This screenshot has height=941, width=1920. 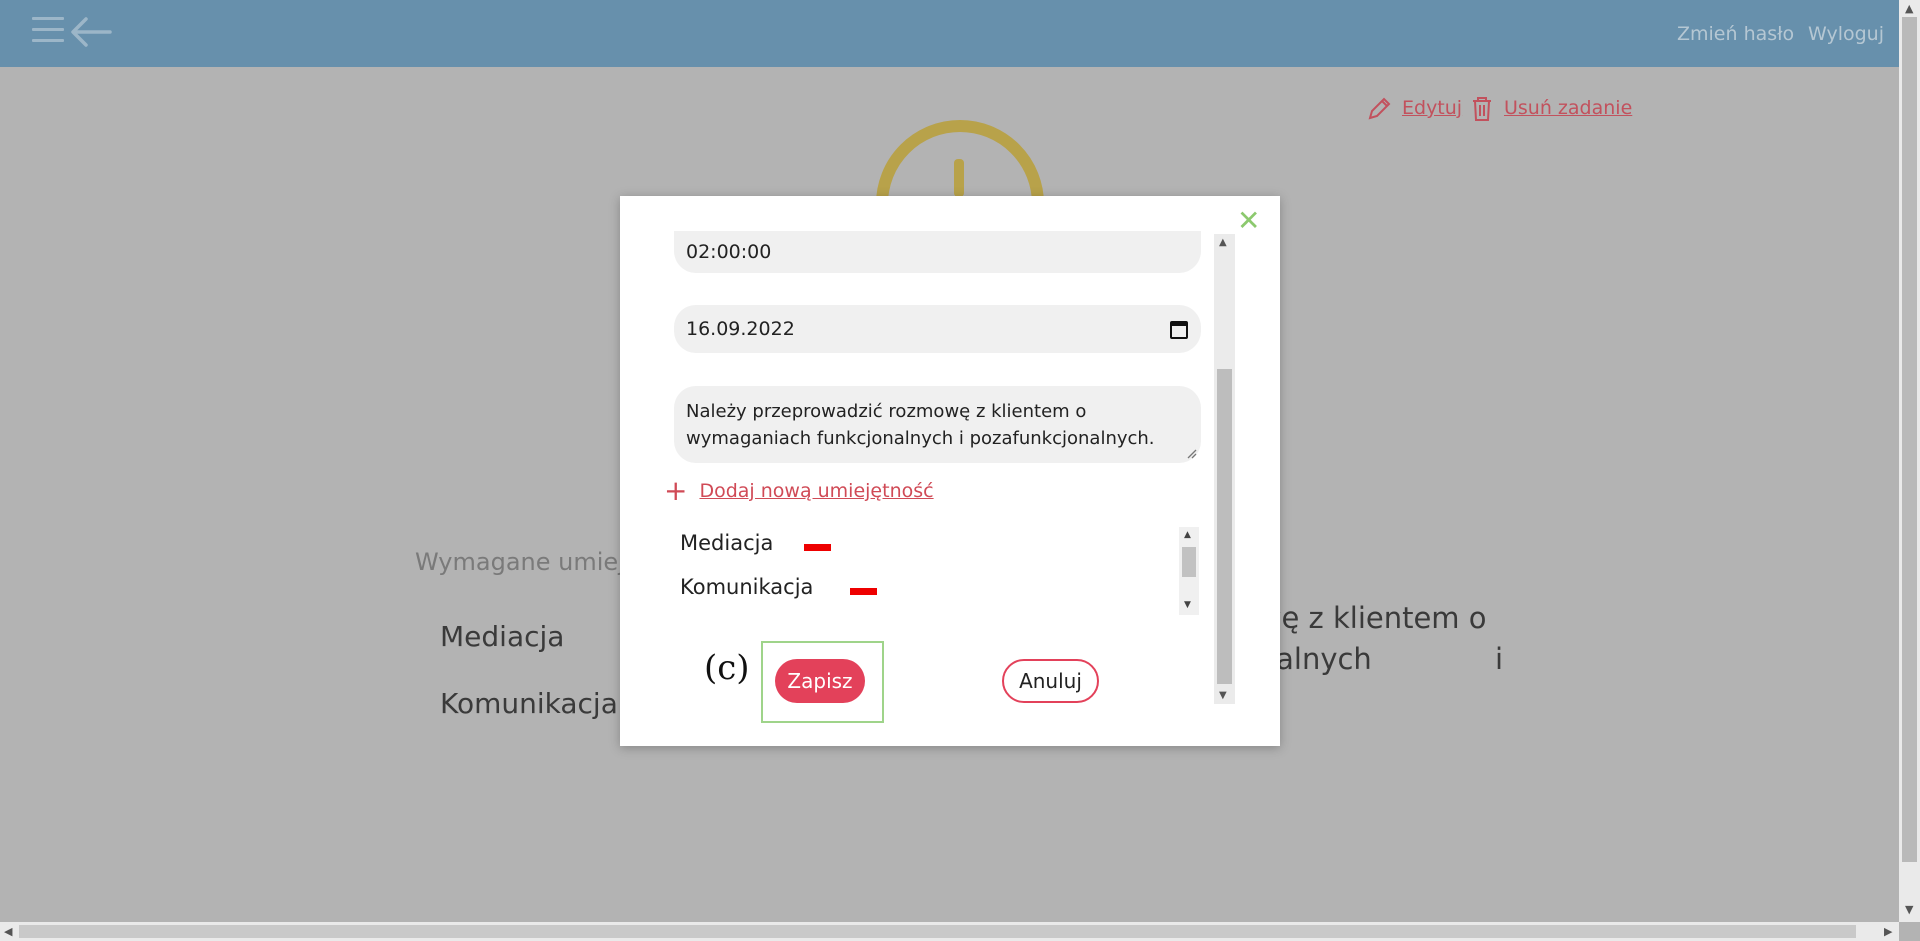 What do you see at coordinates (949, 33) in the screenshot?
I see `top-bar: Zmień hasło Wyloguj` at bounding box center [949, 33].